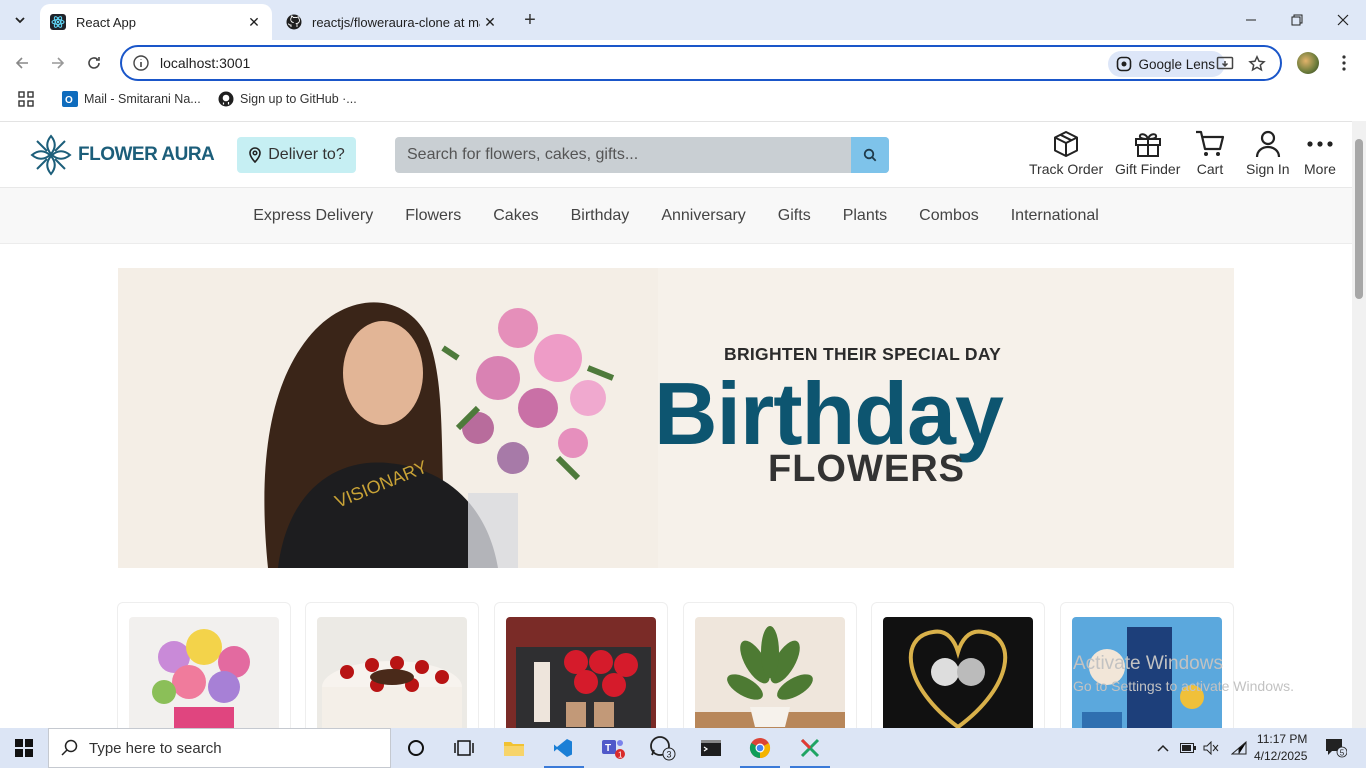 Image resolution: width=1366 pixels, height=768 pixels. What do you see at coordinates (58, 63) in the screenshot?
I see `forward-button` at bounding box center [58, 63].